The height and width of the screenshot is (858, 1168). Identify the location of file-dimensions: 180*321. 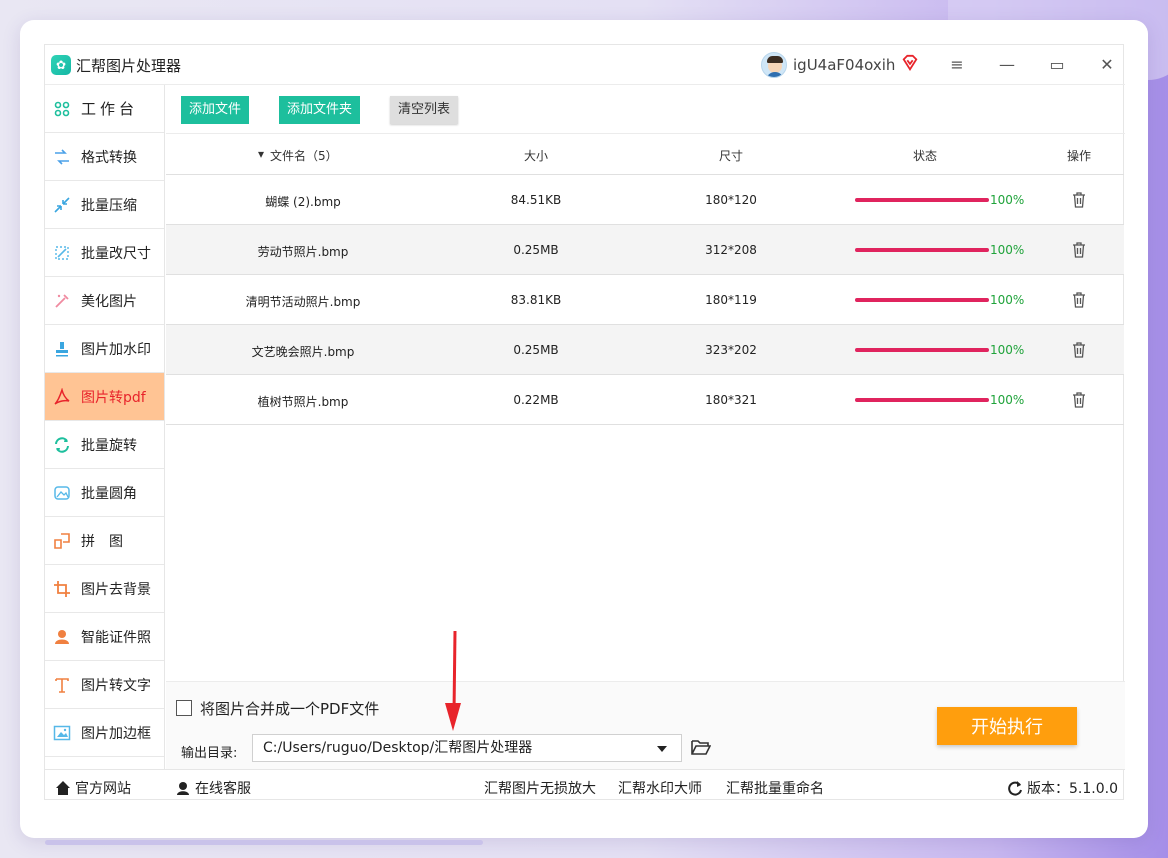
(731, 400).